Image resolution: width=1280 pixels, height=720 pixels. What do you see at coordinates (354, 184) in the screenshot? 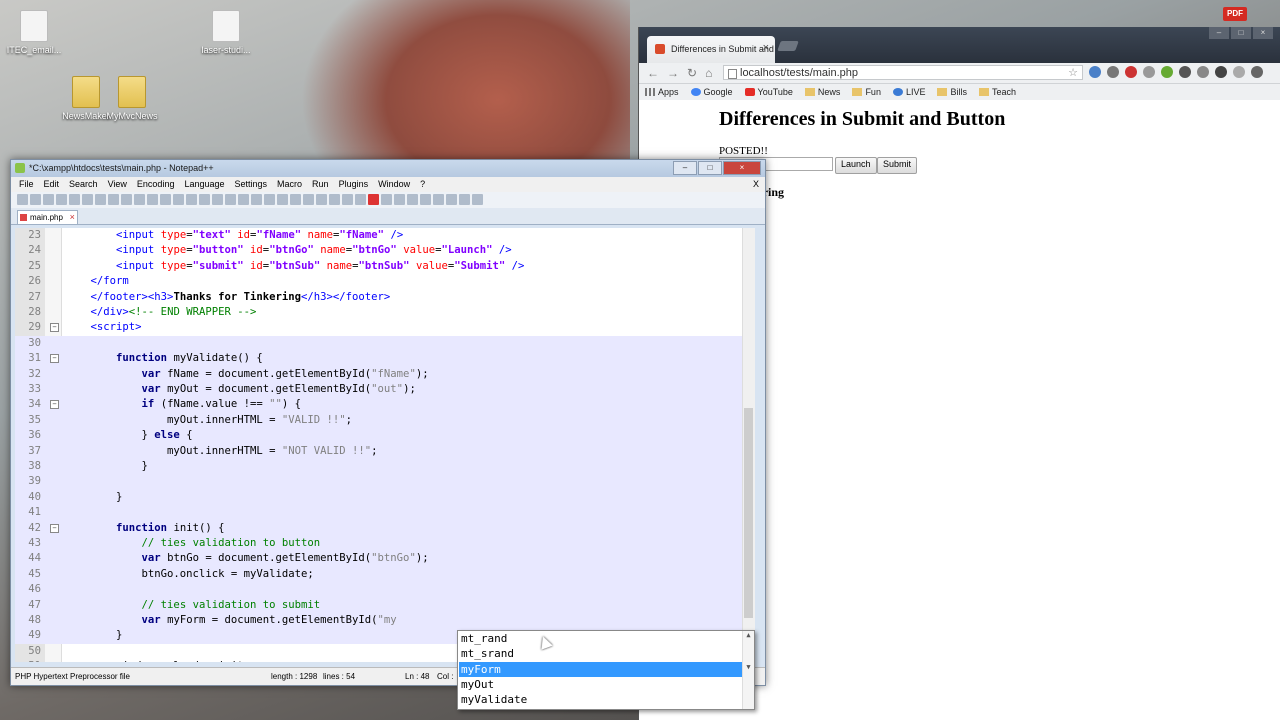
I see `menu-plugins: Plugins` at bounding box center [354, 184].